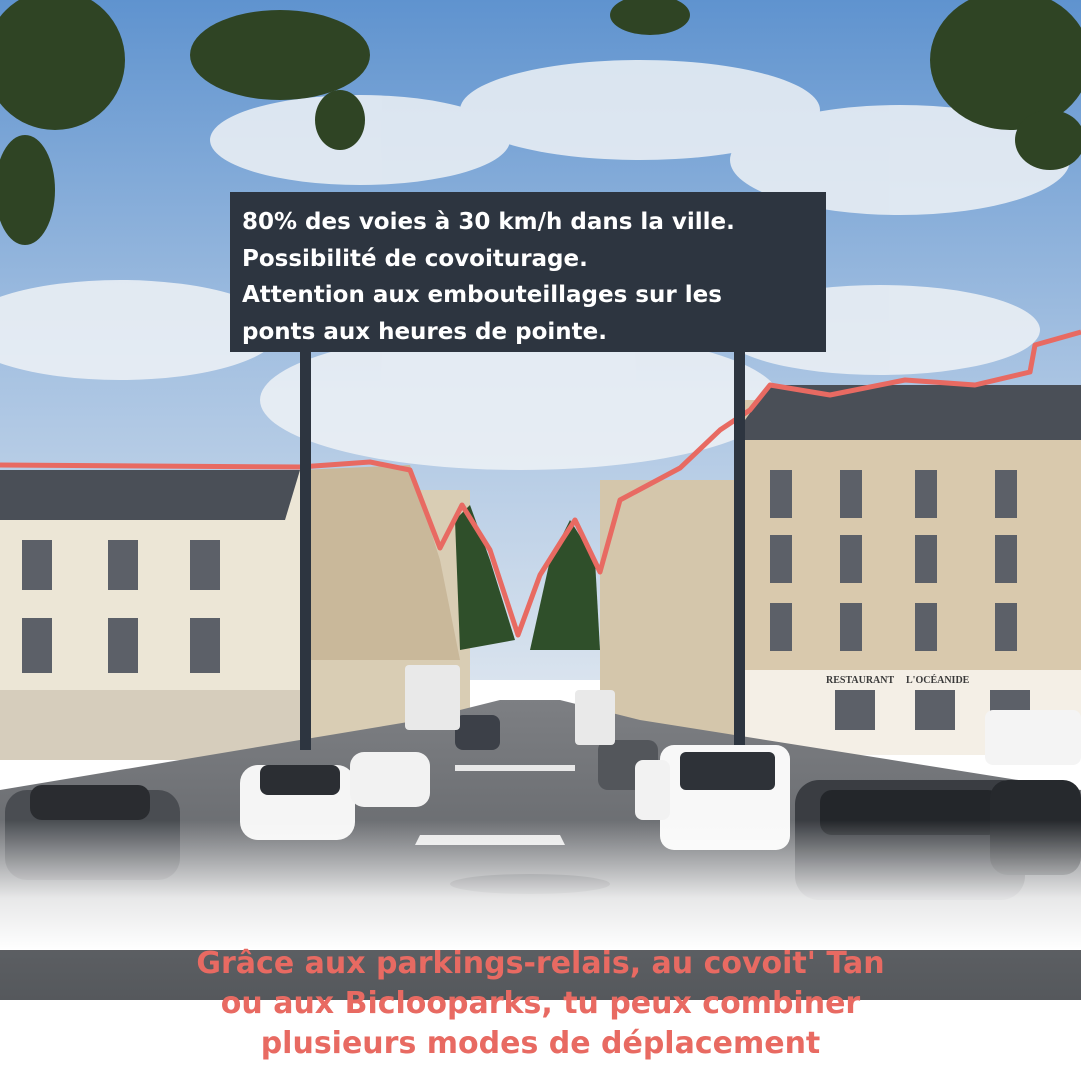 The image size is (1081, 1081). What do you see at coordinates (424, 331) in the screenshot?
I see `sign-line-4: ponts aux heures de pointe.` at bounding box center [424, 331].